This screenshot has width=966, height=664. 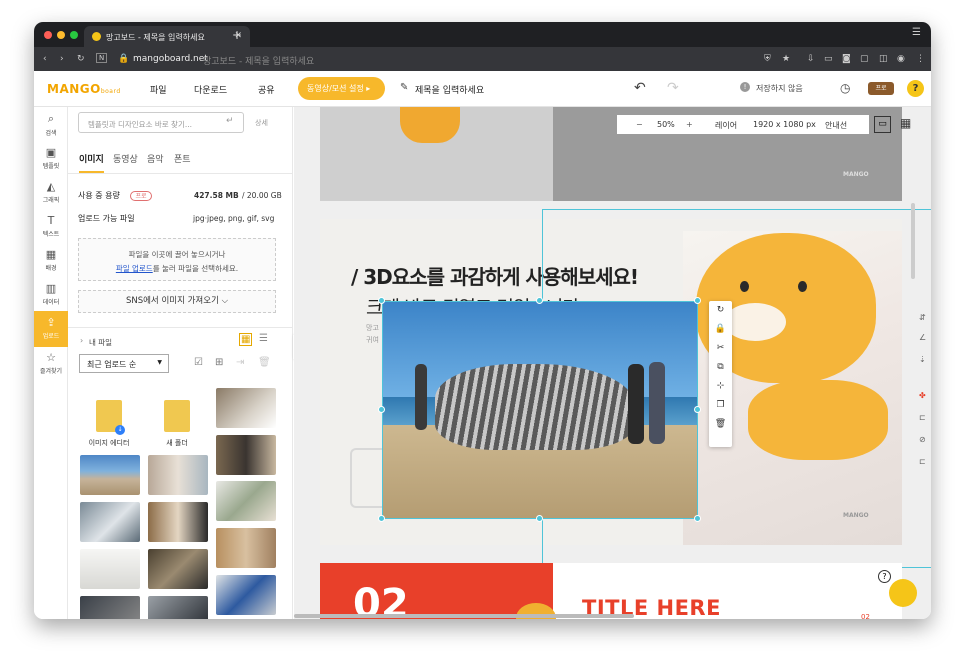 I want to click on sidebar-item-upload: ⇪ 업로드, so click(x=51, y=329).